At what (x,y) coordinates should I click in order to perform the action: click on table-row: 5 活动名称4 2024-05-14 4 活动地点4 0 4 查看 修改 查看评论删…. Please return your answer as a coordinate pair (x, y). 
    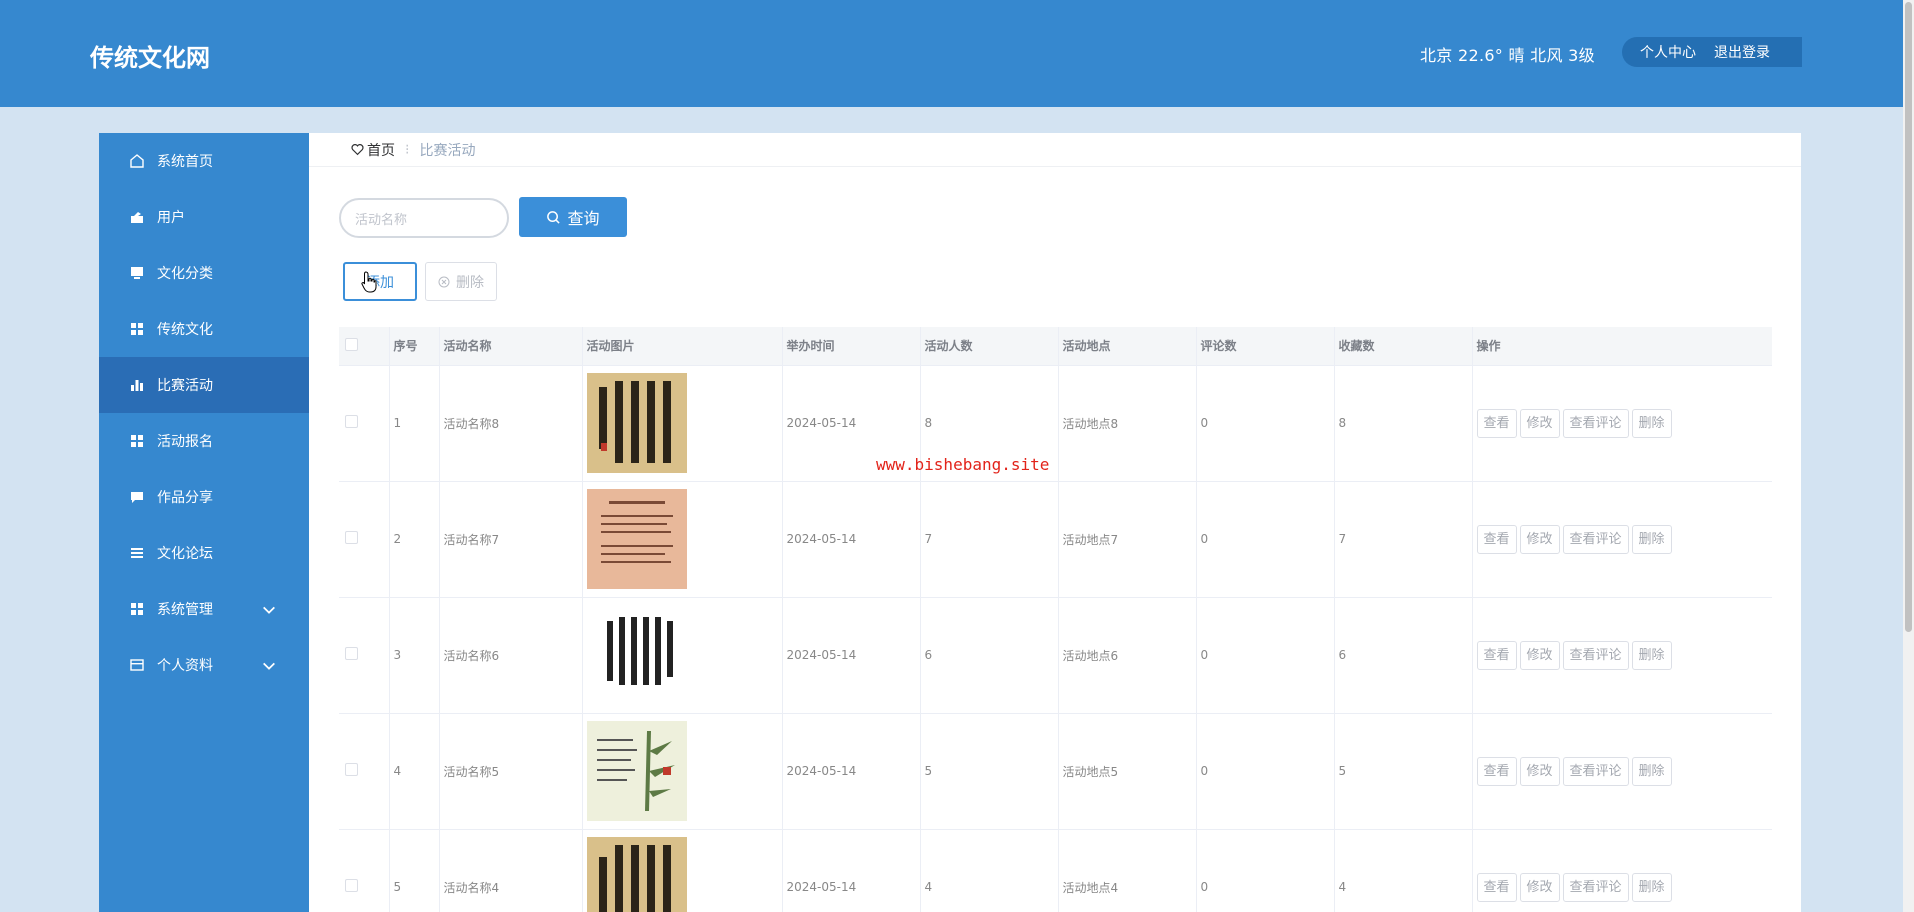
    Looking at the image, I should click on (1055, 870).